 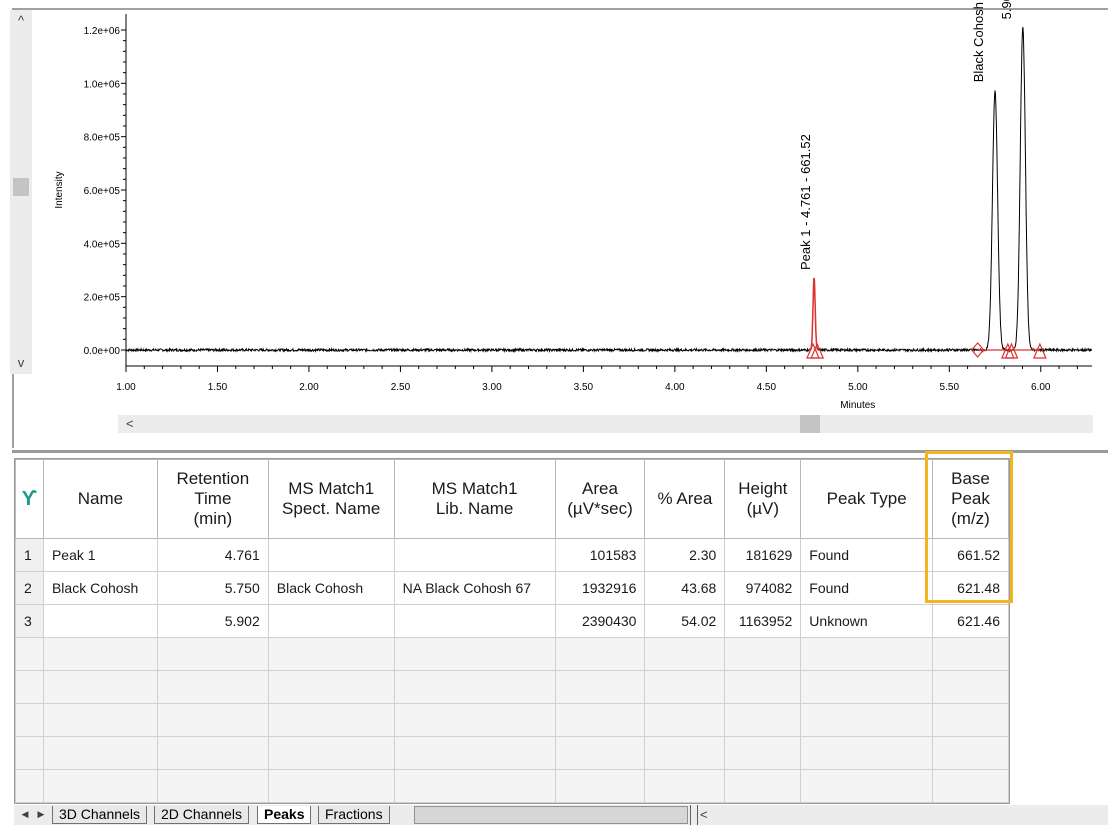 What do you see at coordinates (29, 588) in the screenshot?
I see `row-index: 2` at bounding box center [29, 588].